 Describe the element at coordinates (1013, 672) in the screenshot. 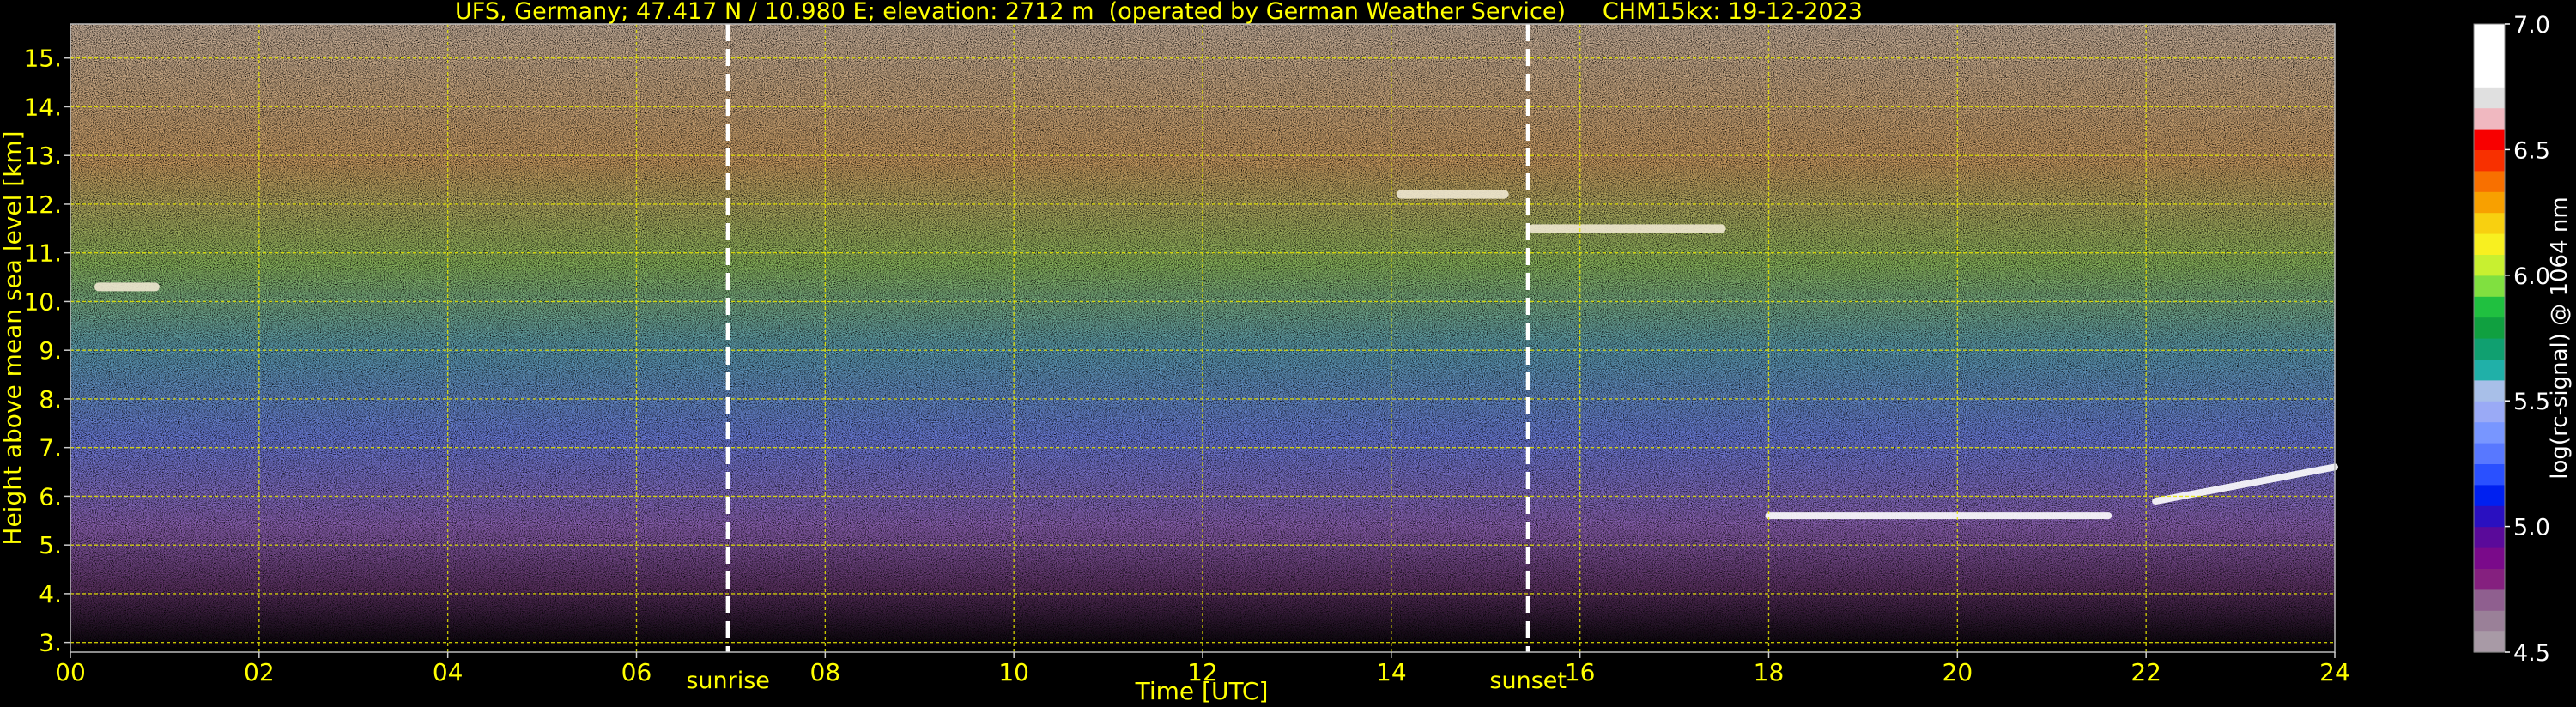

I see `x-tick-label-5: 10` at that location.